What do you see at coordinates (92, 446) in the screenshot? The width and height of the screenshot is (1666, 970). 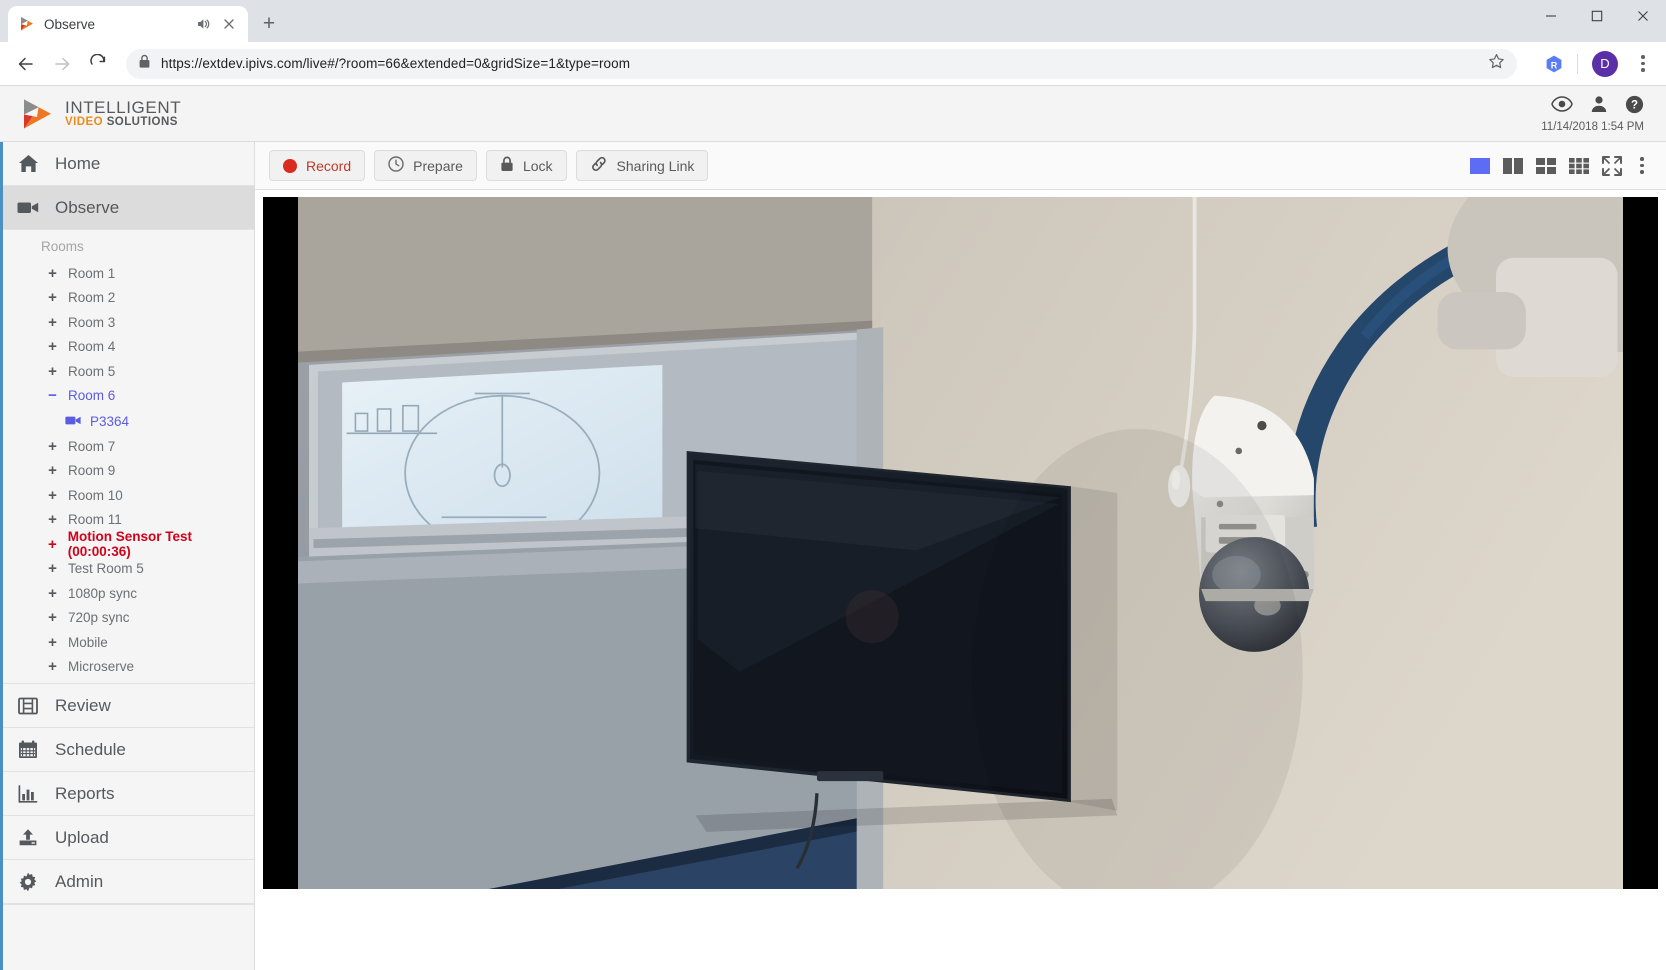 I see `room-label: Room 7` at bounding box center [92, 446].